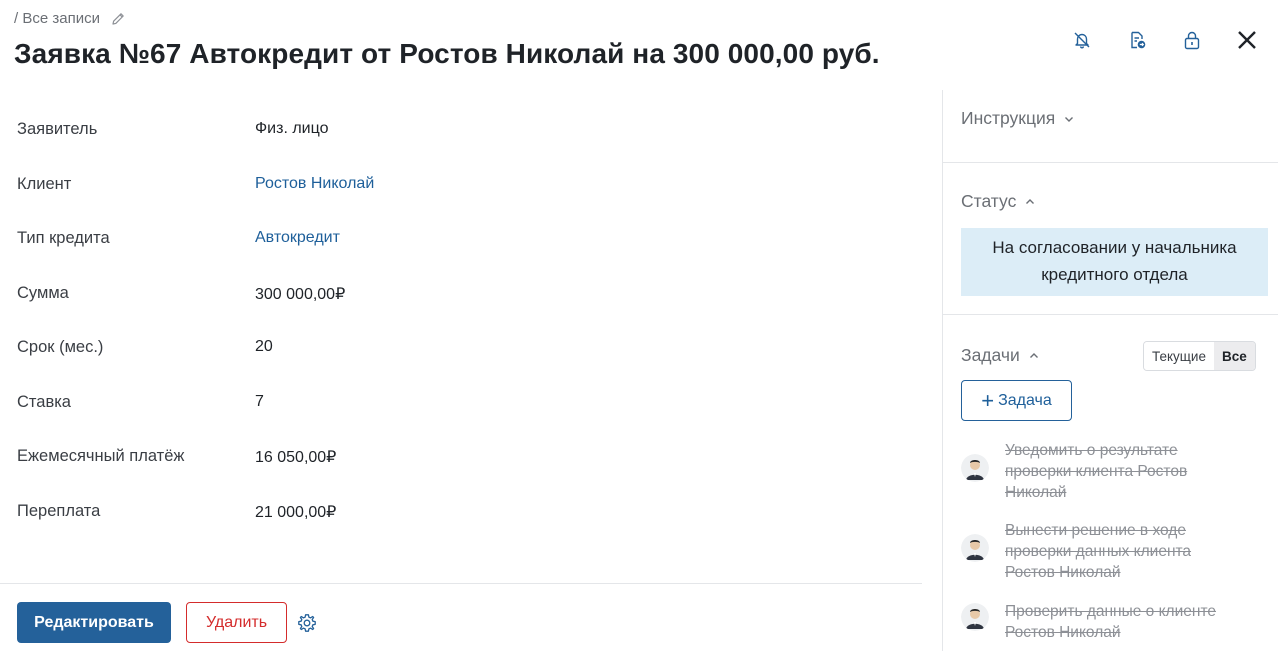 The width and height of the screenshot is (1278, 651). Describe the element at coordinates (1246, 39) in the screenshot. I see `close-icon` at that location.